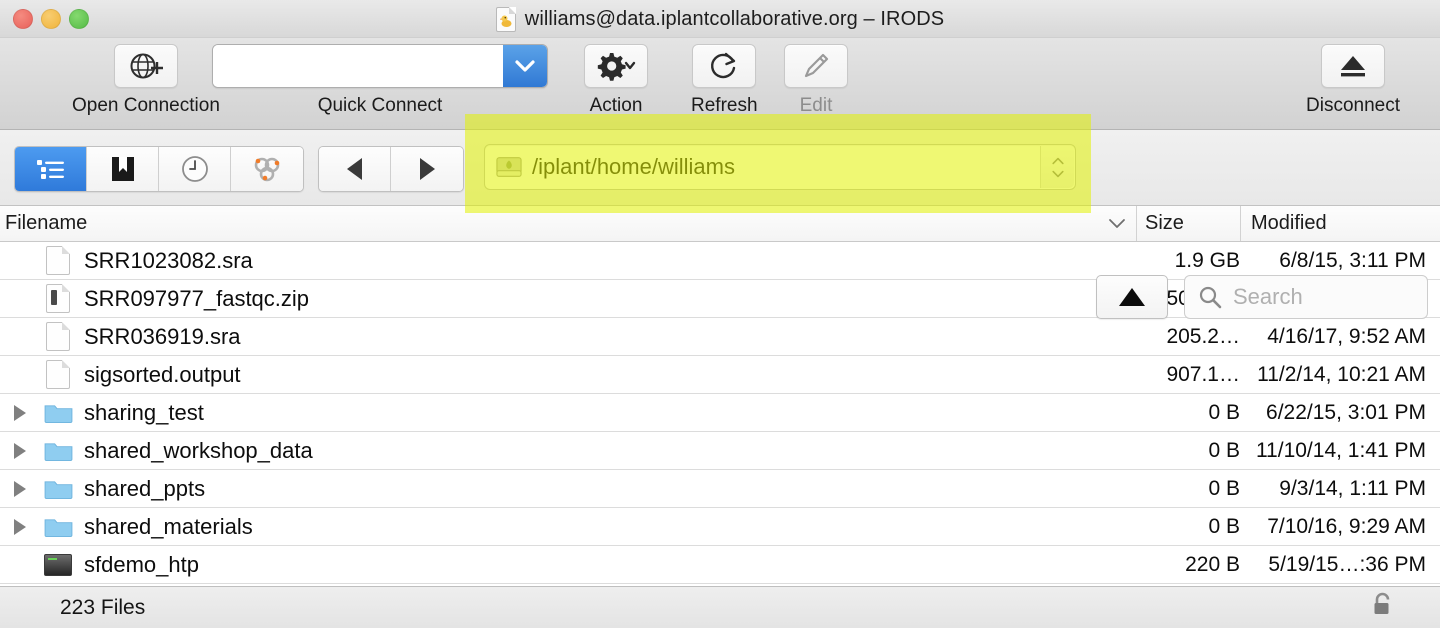 The height and width of the screenshot is (628, 1440). I want to click on edit-button, so click(816, 66).